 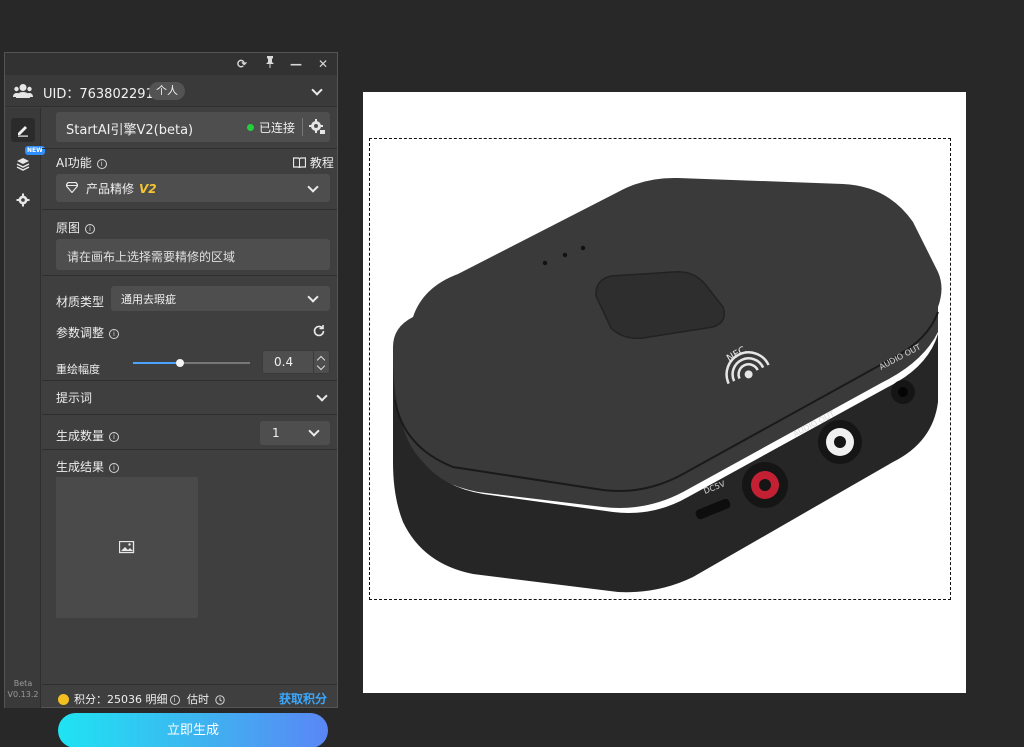 What do you see at coordinates (299, 163) in the screenshot?
I see `book-icon` at bounding box center [299, 163].